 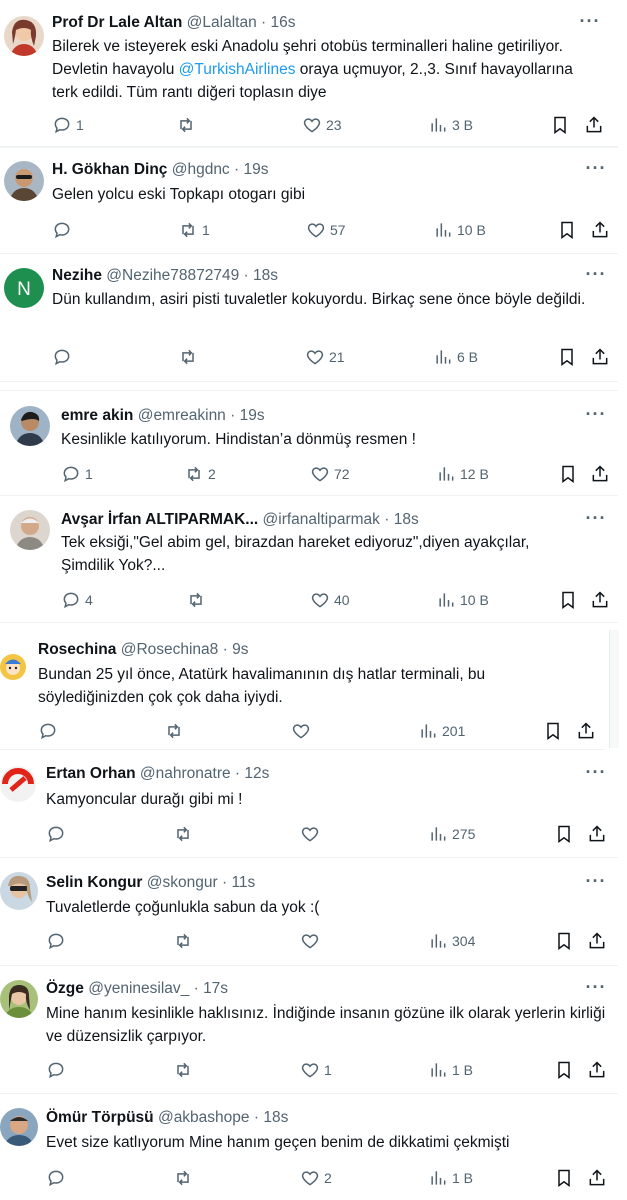 What do you see at coordinates (451, 834) in the screenshot?
I see `views-button: 275` at bounding box center [451, 834].